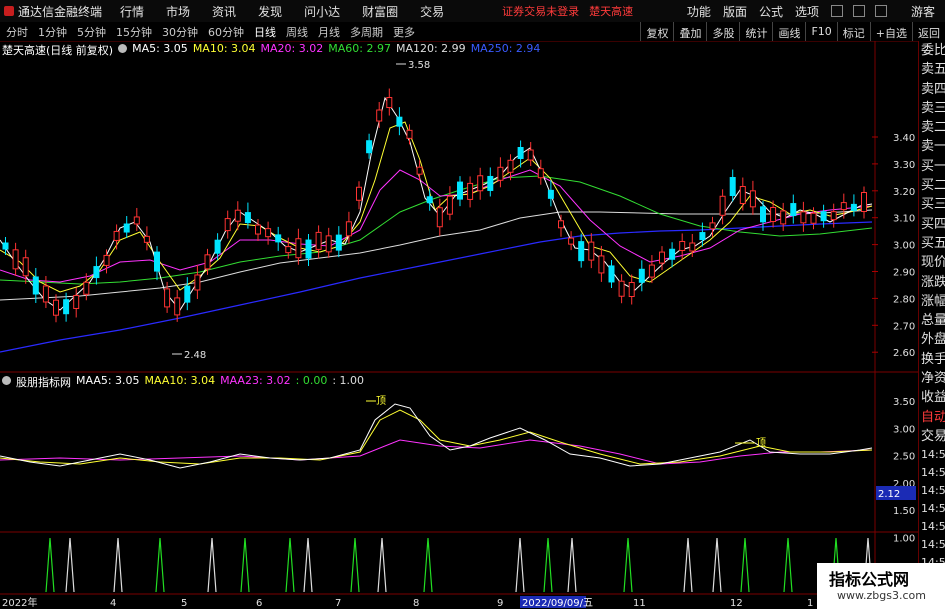 The height and width of the screenshot is (609, 945). Describe the element at coordinates (17, 32) in the screenshot. I see `period-timeshare: 分时` at that location.